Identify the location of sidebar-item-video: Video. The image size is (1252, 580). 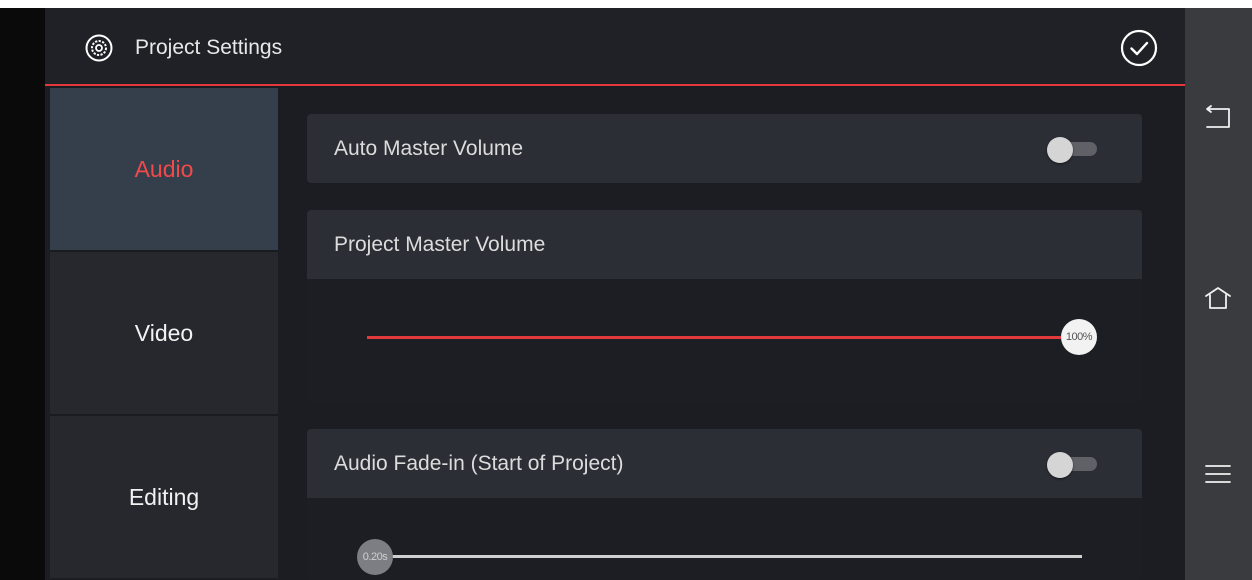
(164, 333).